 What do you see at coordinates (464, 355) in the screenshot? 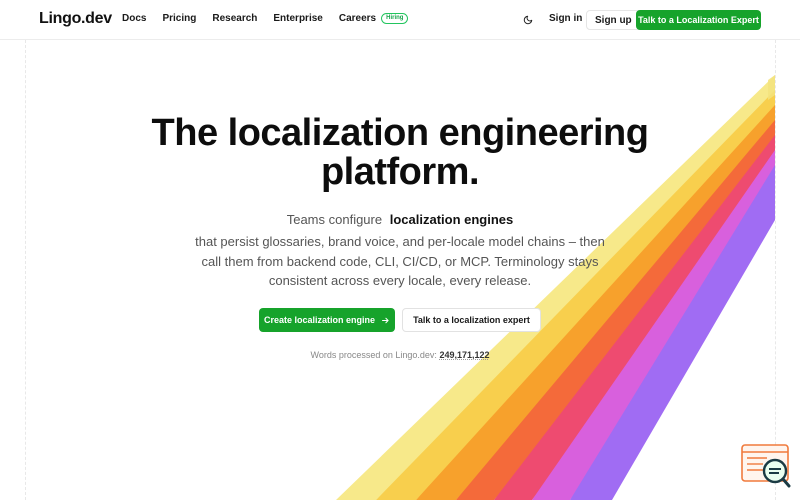
I see `words-processed-count: 249,171,122` at bounding box center [464, 355].